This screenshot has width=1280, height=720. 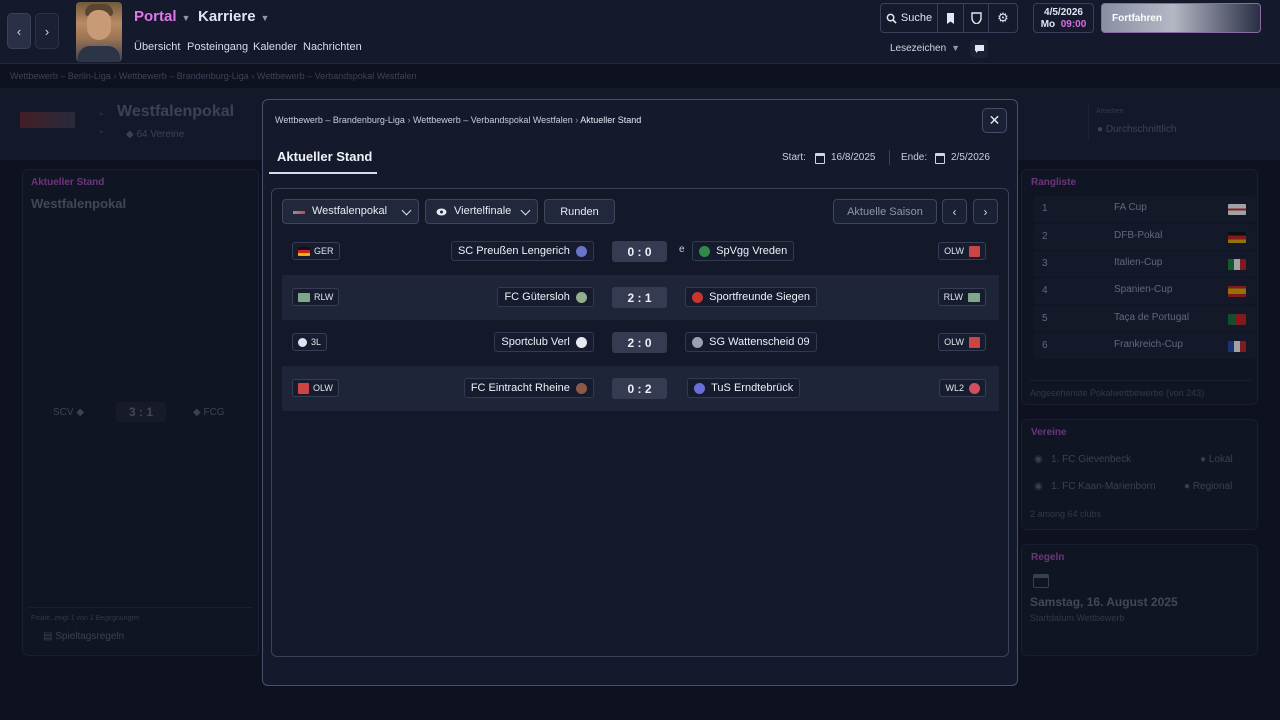 I want to click on search-label: Suche, so click(x=916, y=18).